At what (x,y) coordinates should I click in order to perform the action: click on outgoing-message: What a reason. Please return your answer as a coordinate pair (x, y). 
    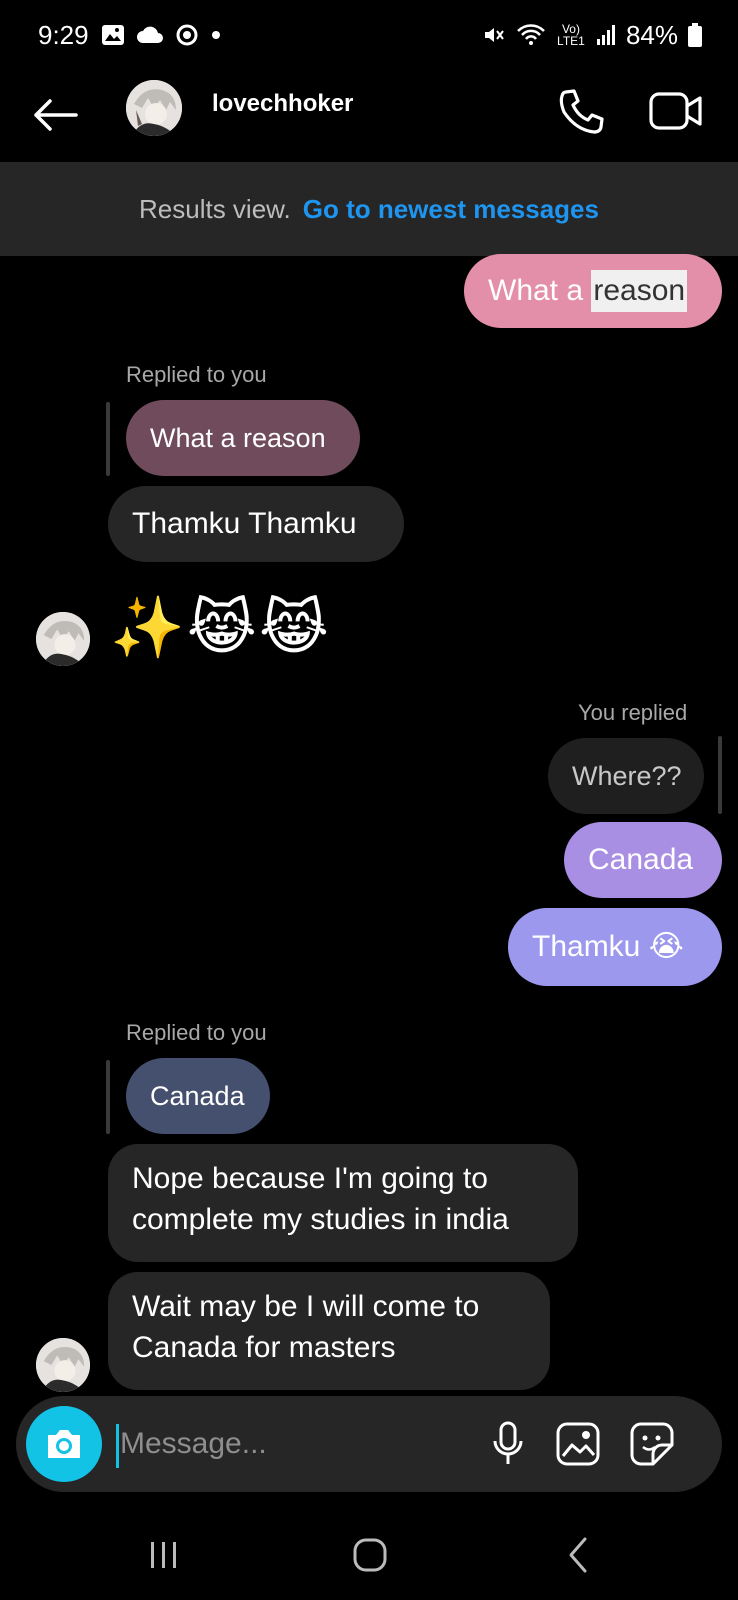
    Looking at the image, I should click on (593, 291).